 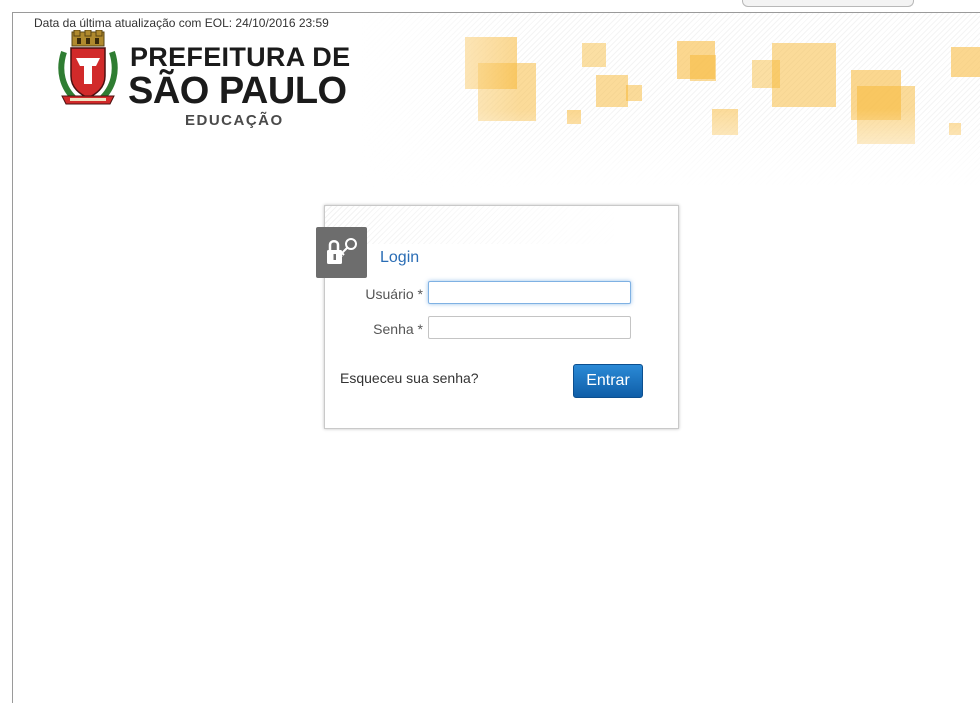 What do you see at coordinates (400, 257) in the screenshot?
I see `login-title: Login` at bounding box center [400, 257].